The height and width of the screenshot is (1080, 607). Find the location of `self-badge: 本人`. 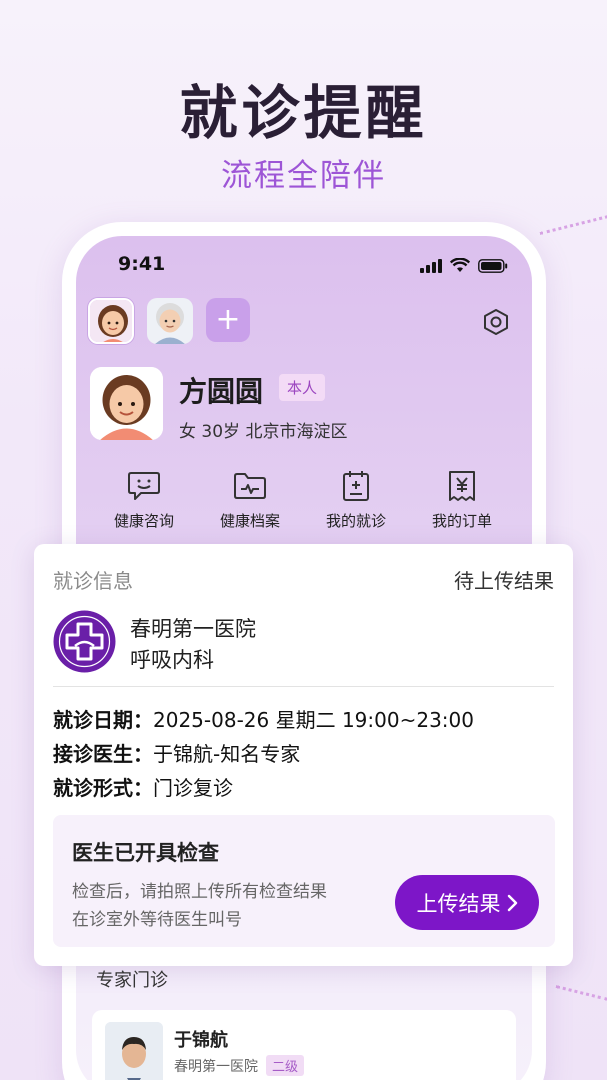

self-badge: 本人 is located at coordinates (302, 387).